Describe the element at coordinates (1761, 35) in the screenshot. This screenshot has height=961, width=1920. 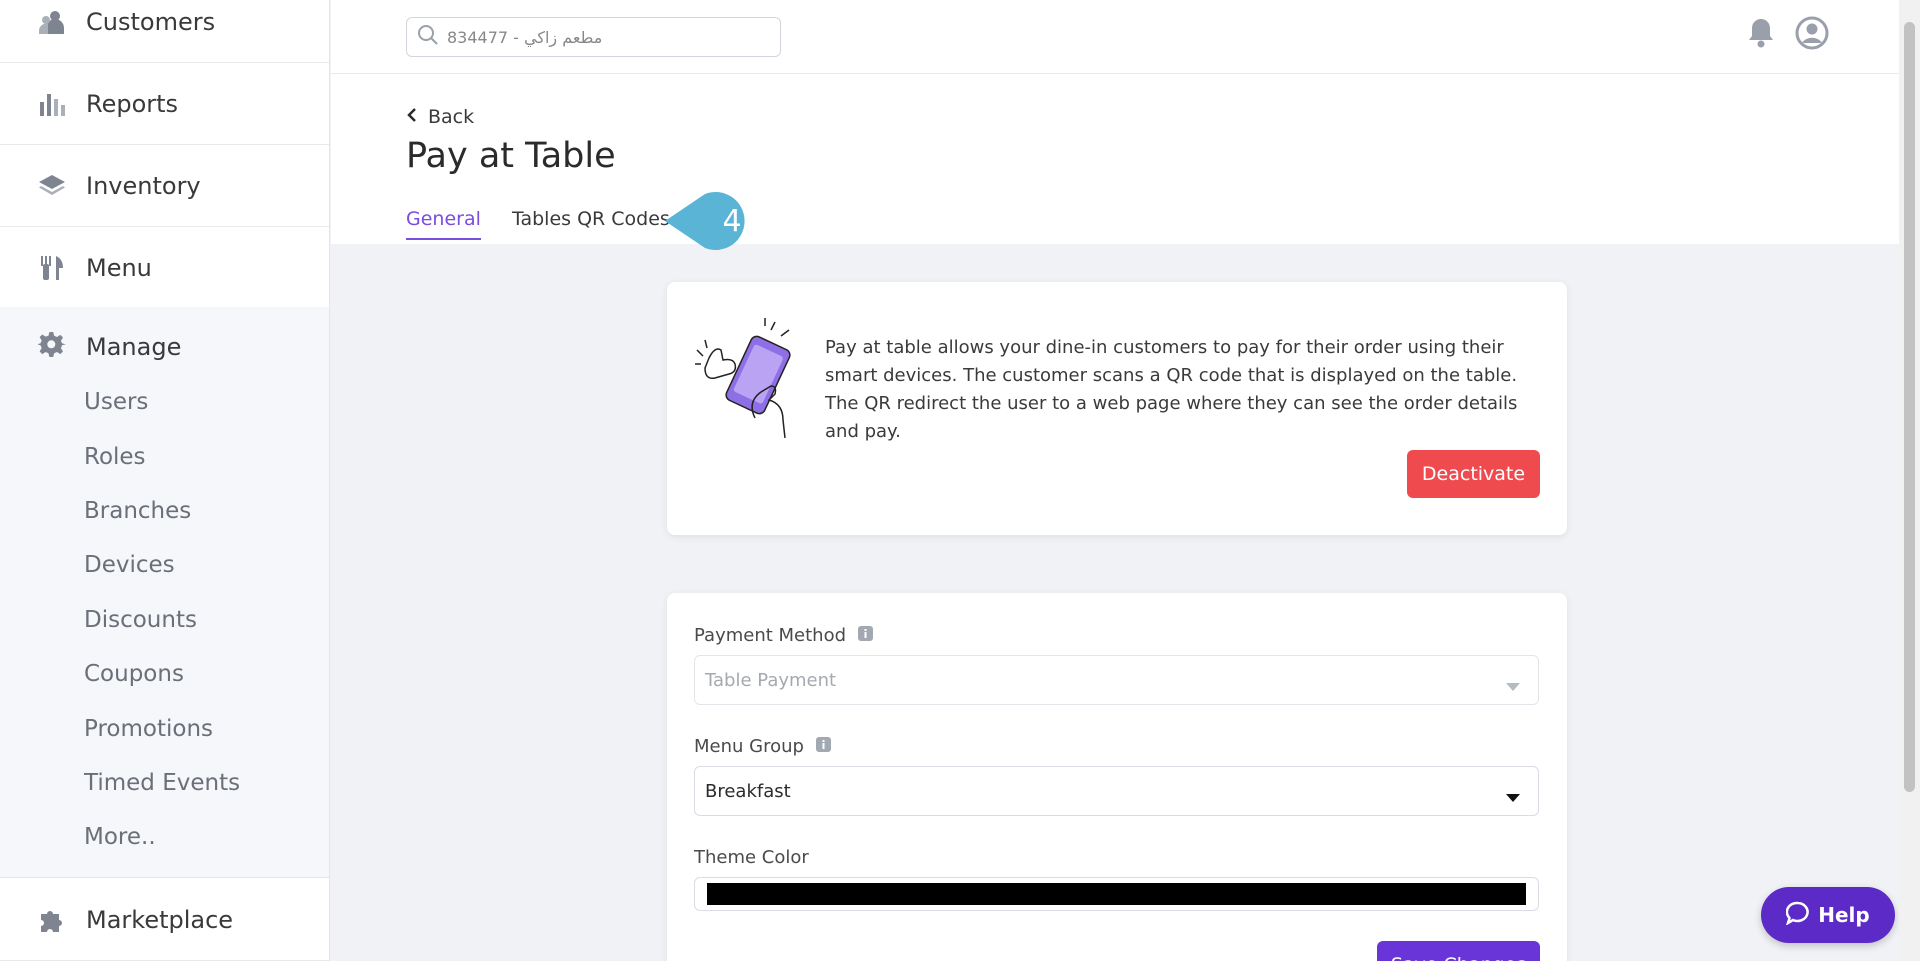
I see `bell-icon` at that location.